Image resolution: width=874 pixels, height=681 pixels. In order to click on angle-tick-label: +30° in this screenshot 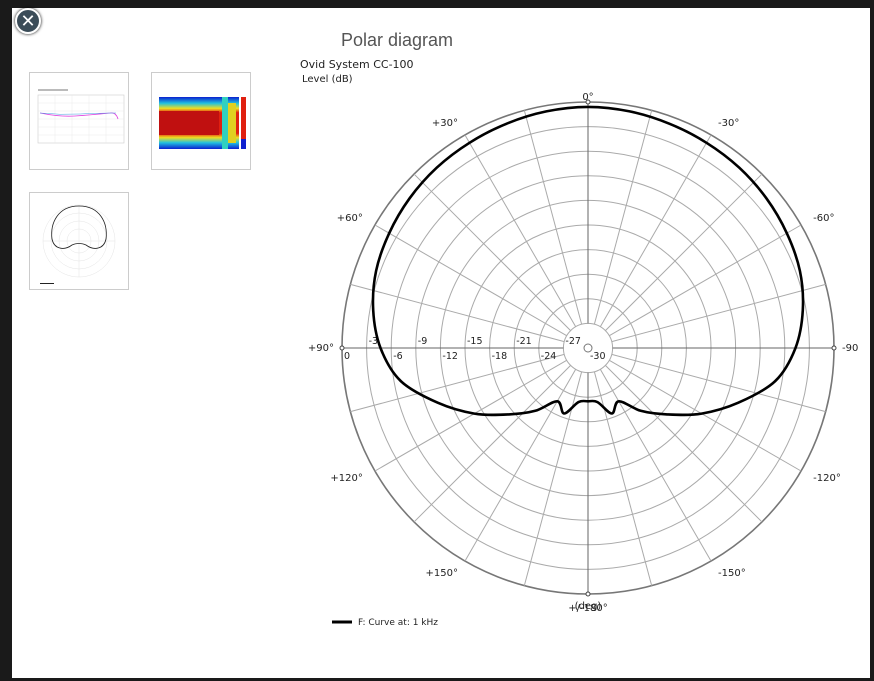, I will do `click(445, 123)`.